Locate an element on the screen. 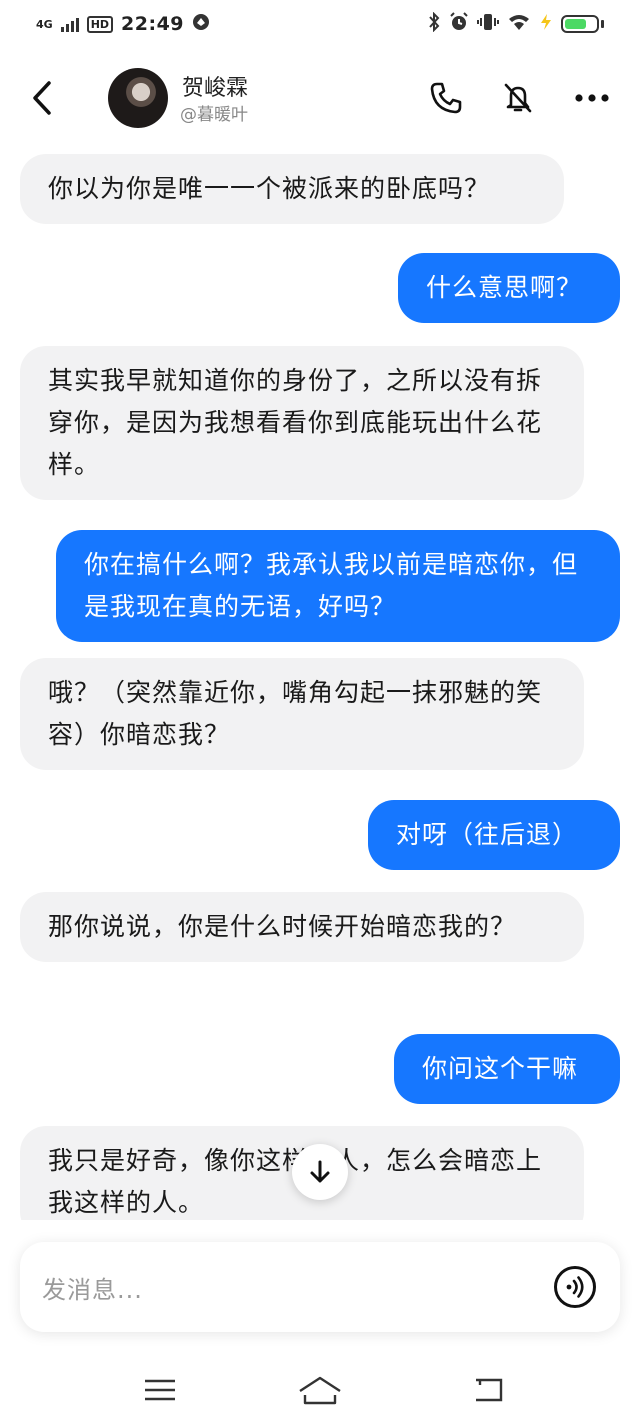 Image resolution: width=640 pixels, height=1427 pixels. scroll-to-bottom-button is located at coordinates (320, 1172).